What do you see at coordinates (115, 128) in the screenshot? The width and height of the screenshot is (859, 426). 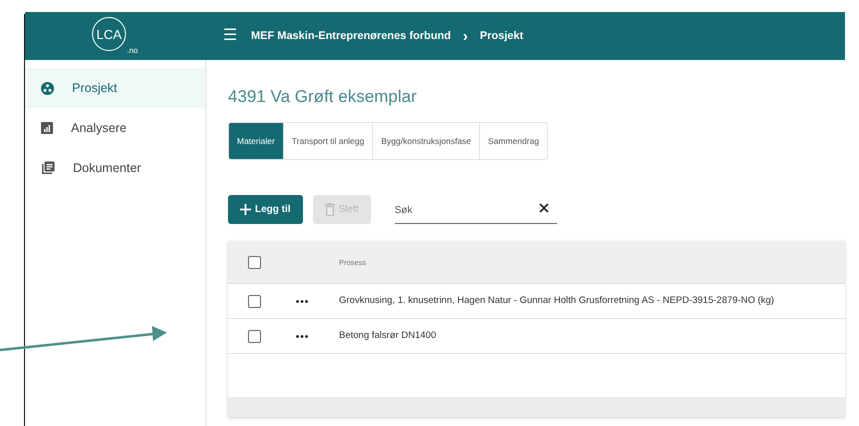 I see `sidebar-item: Analysere` at bounding box center [115, 128].